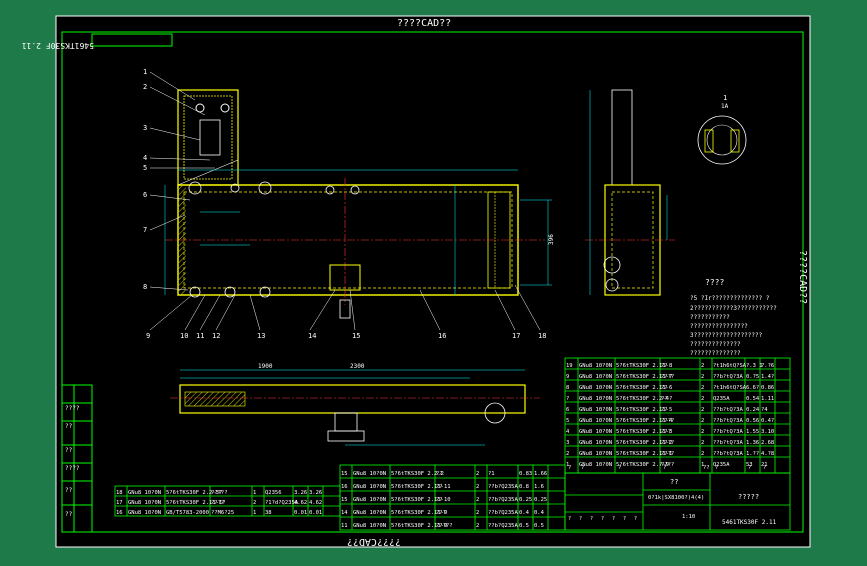 This screenshot has height=566, width=867. I want to click on bom-right-cell: 8, so click(567, 388).